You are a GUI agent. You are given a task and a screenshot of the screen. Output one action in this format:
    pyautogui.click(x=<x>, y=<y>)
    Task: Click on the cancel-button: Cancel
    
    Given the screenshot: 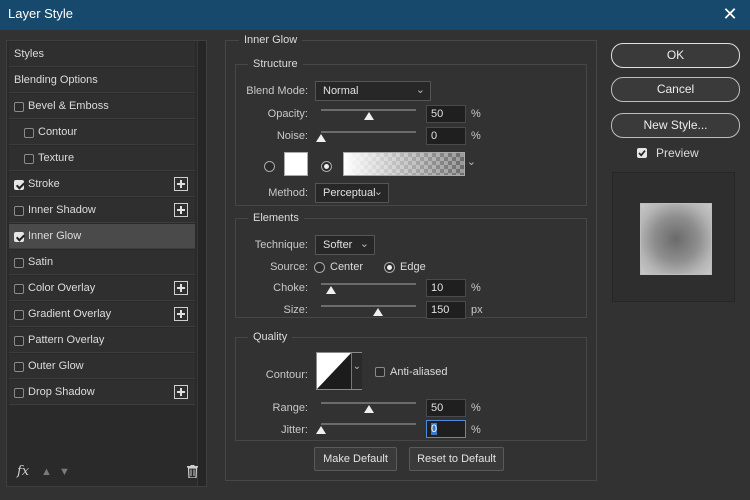 What is the action you would take?
    pyautogui.click(x=675, y=89)
    